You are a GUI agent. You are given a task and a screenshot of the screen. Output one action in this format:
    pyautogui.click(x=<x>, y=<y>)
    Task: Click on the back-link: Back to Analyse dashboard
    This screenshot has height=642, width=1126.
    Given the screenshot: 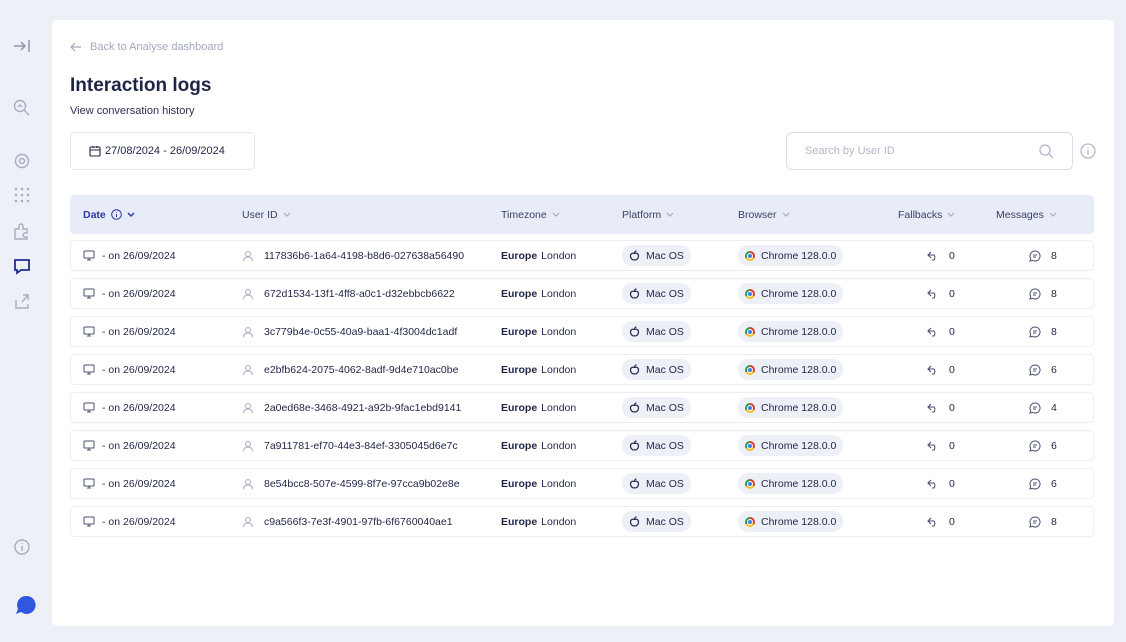 What is the action you would take?
    pyautogui.click(x=146, y=47)
    